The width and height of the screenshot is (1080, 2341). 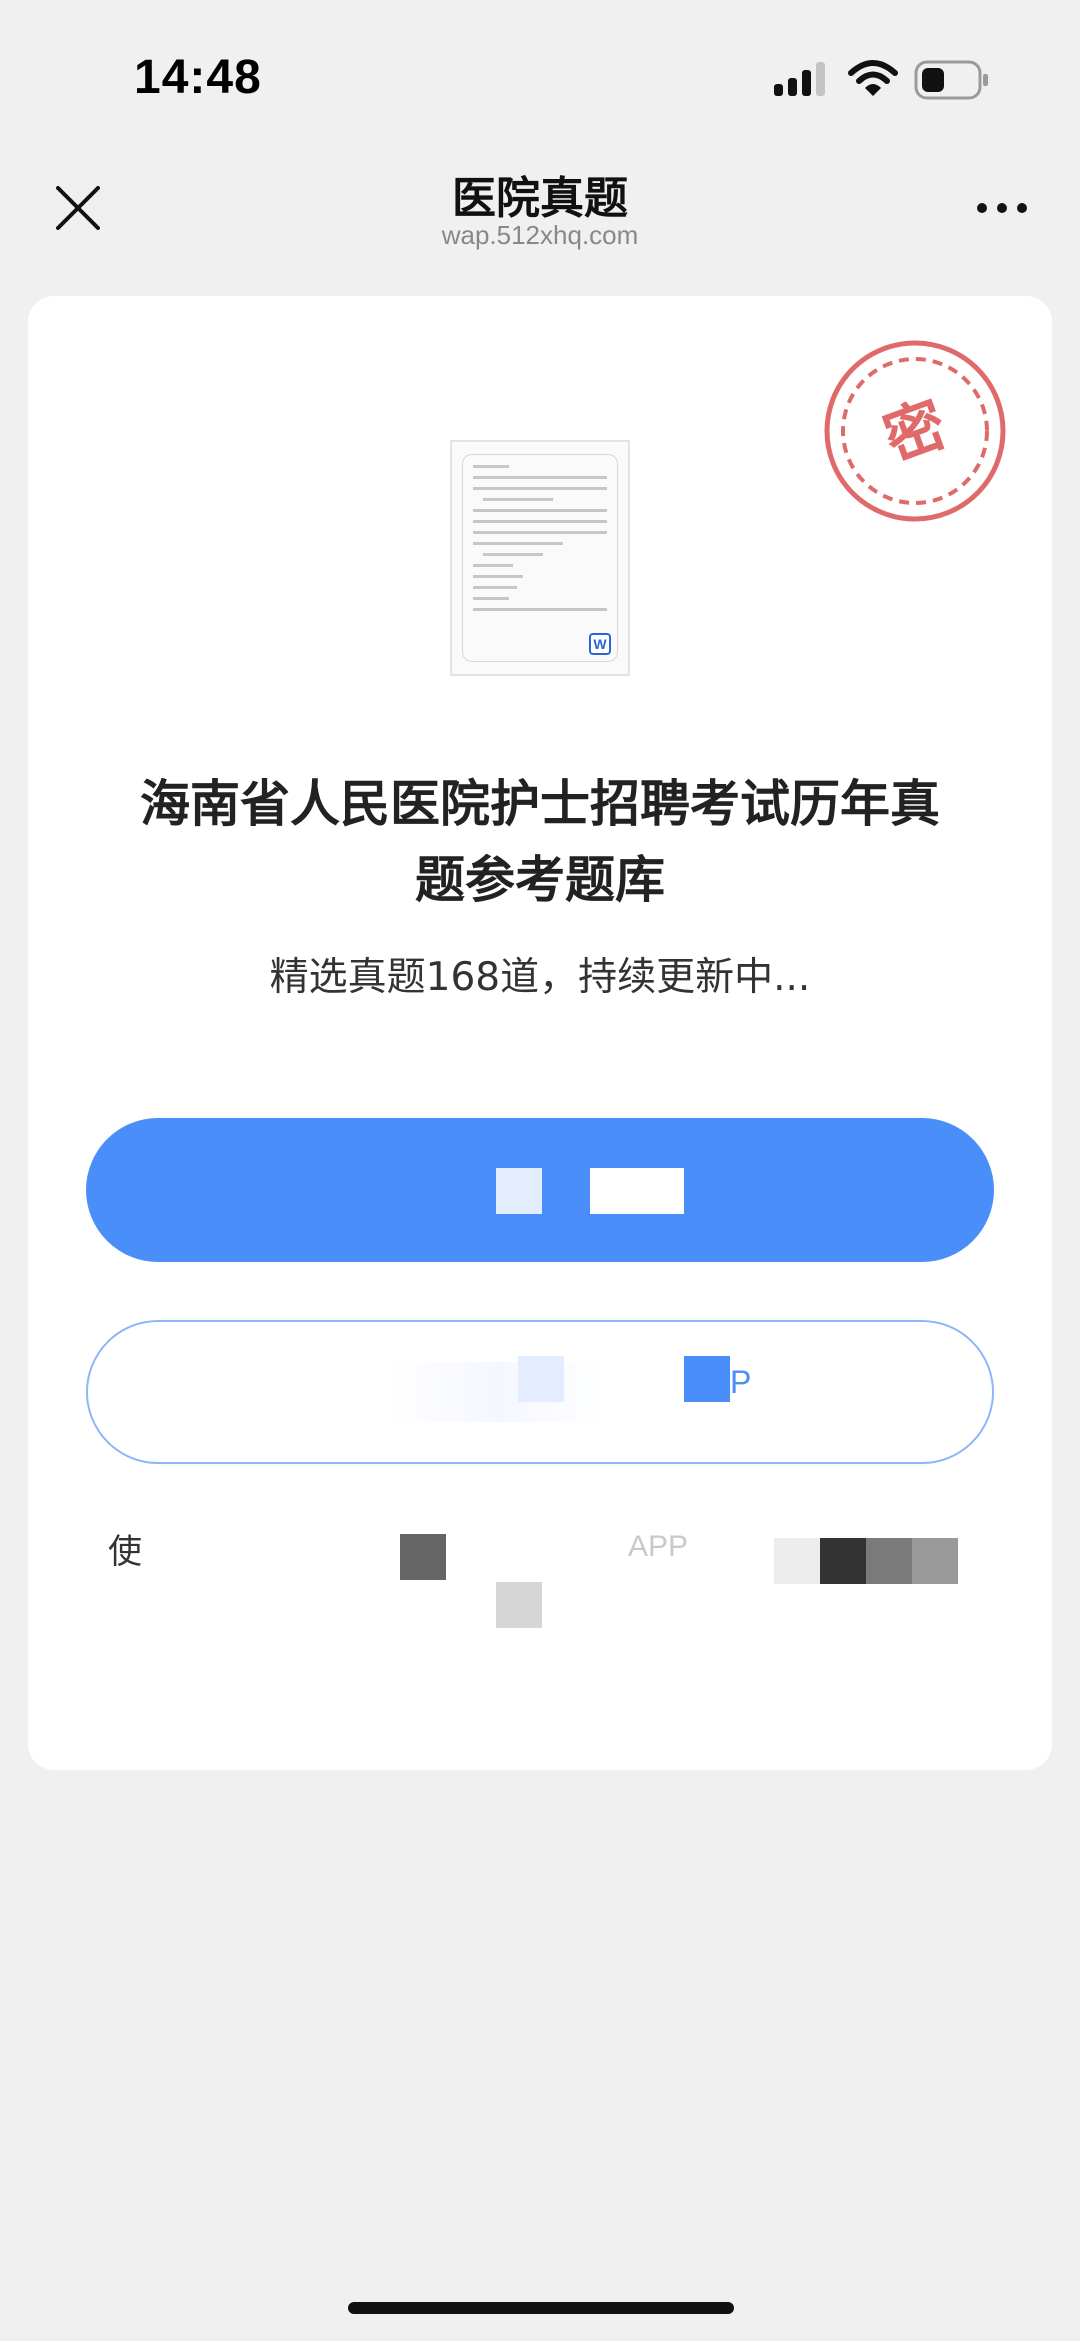 I want to click on masked-label-haze, so click(x=498, y=1392).